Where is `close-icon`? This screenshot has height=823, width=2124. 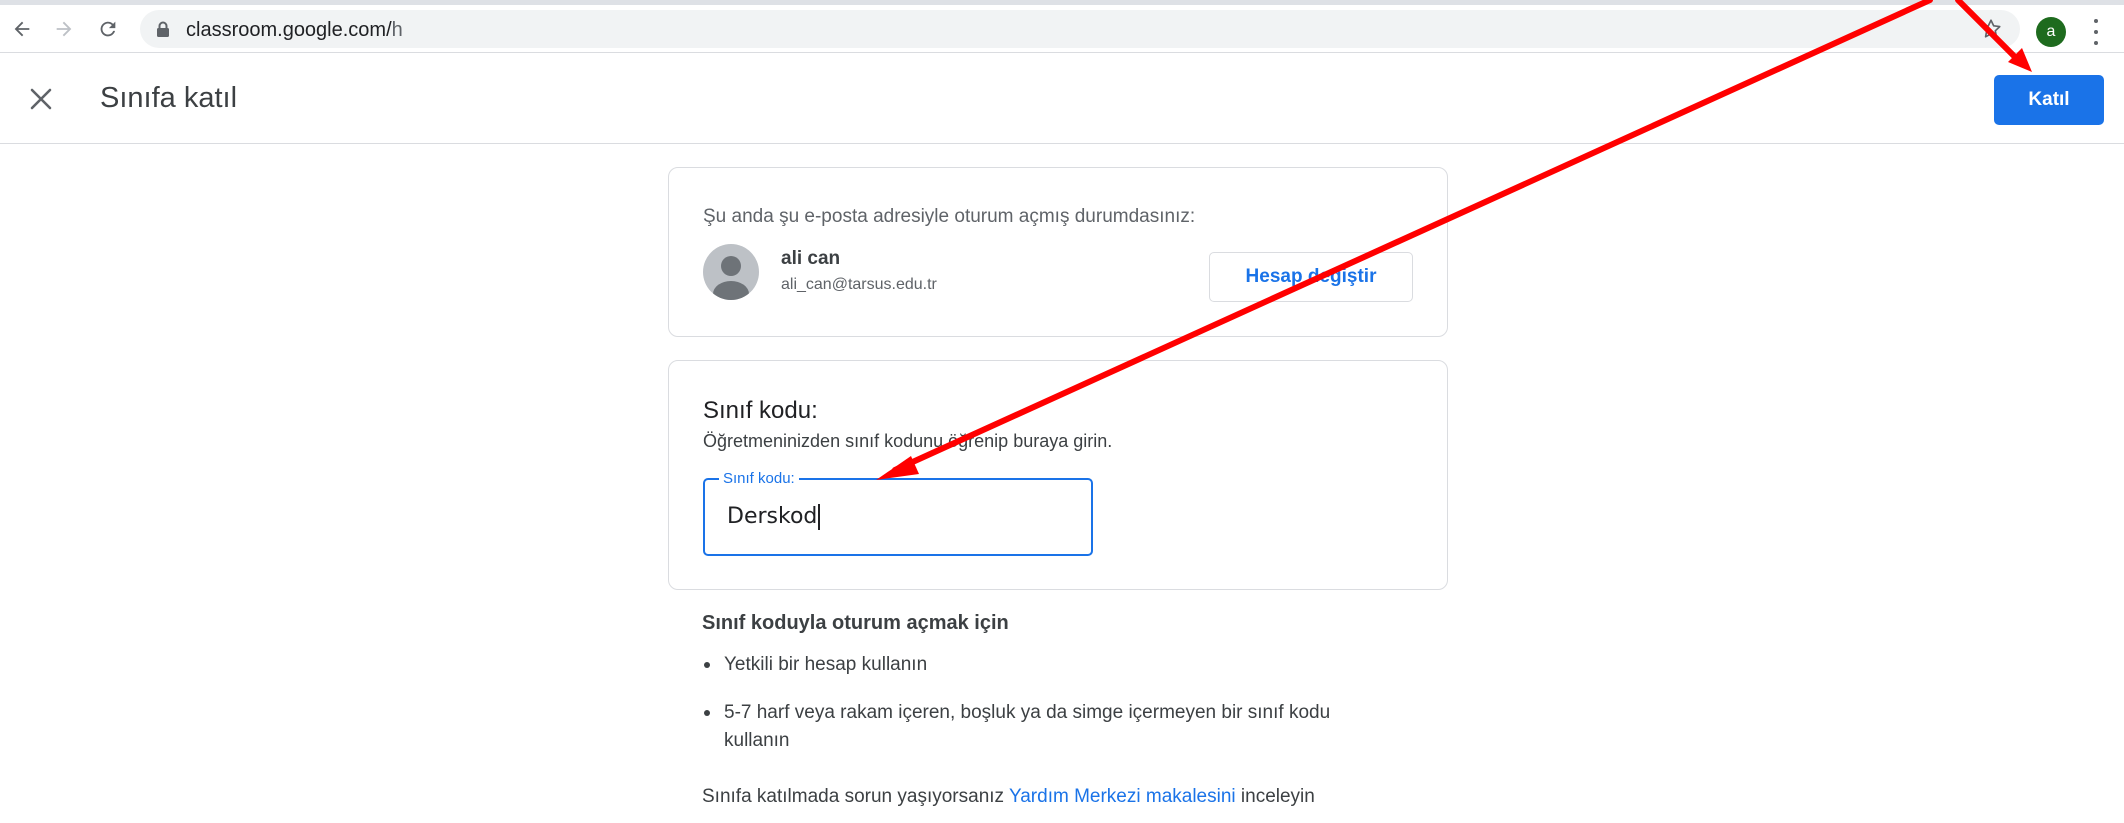 close-icon is located at coordinates (41, 99).